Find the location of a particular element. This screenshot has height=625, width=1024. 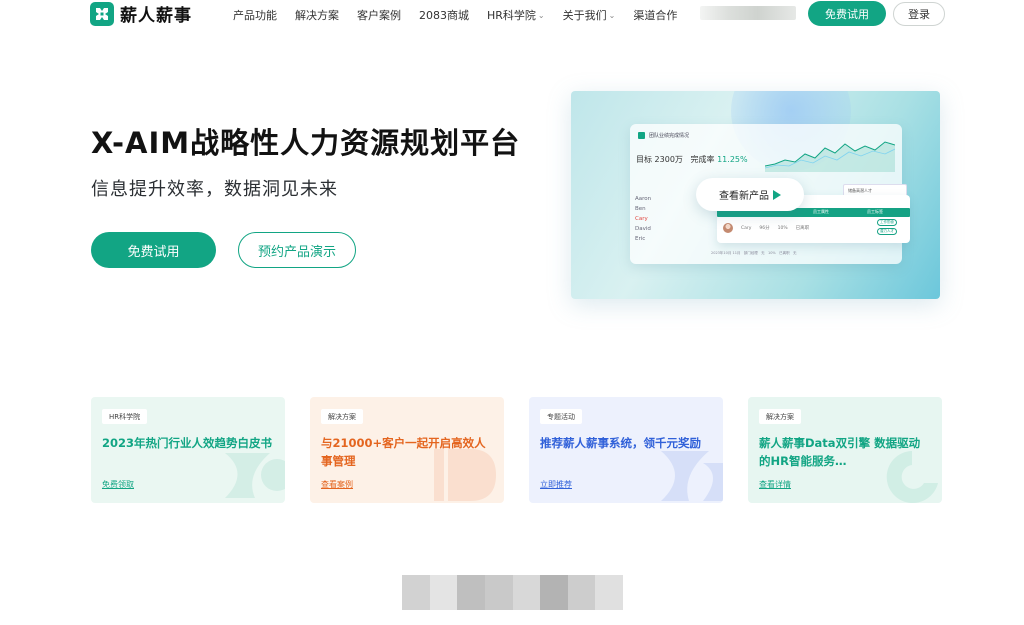

nav-label: HR科学院 is located at coordinates (511, 15).